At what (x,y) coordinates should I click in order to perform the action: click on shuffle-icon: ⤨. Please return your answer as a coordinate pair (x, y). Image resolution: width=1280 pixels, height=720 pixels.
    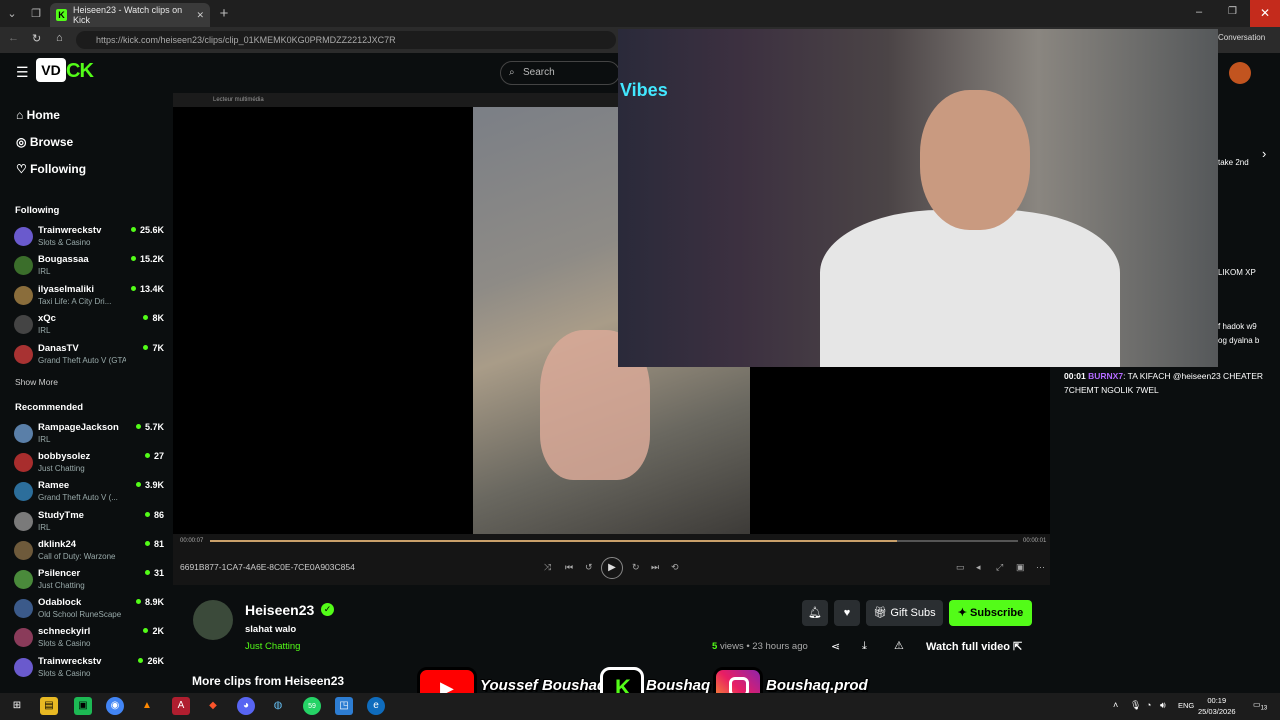
    Looking at the image, I should click on (547, 567).